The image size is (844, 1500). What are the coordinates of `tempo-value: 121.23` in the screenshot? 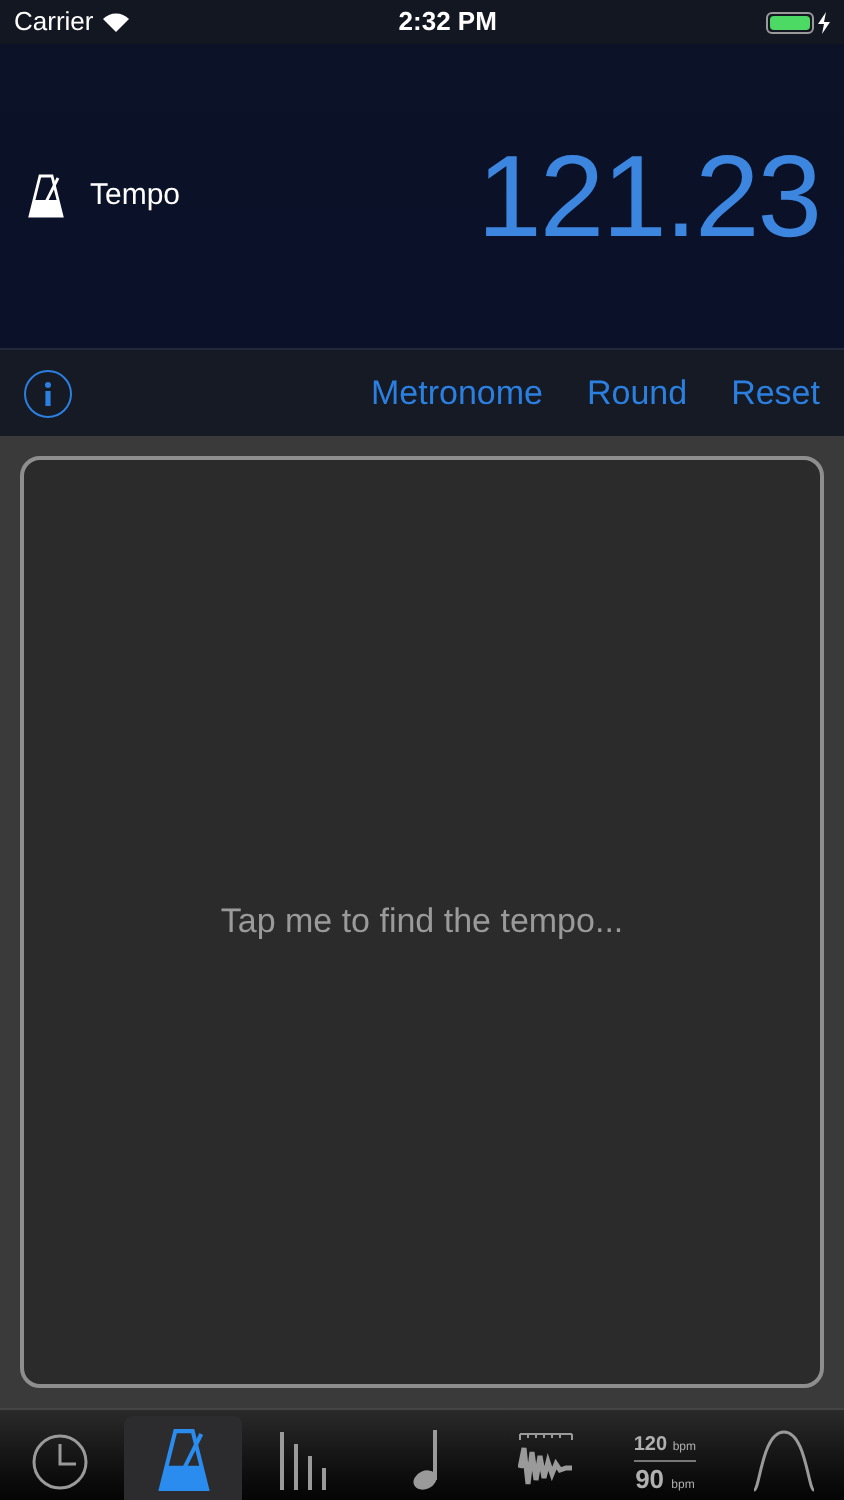 It's located at (648, 197).